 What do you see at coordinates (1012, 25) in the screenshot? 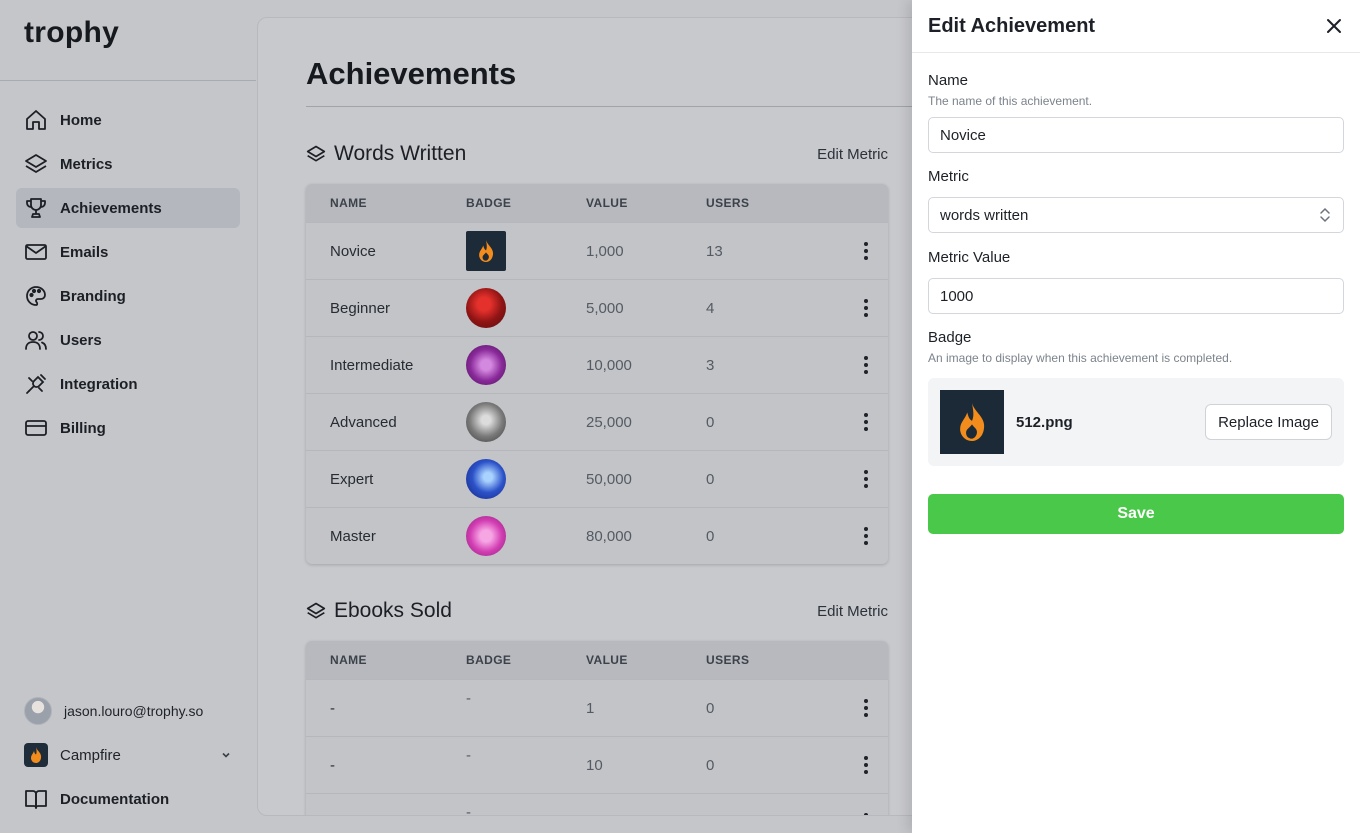
I see `drawer-title: Edit Achievement` at bounding box center [1012, 25].